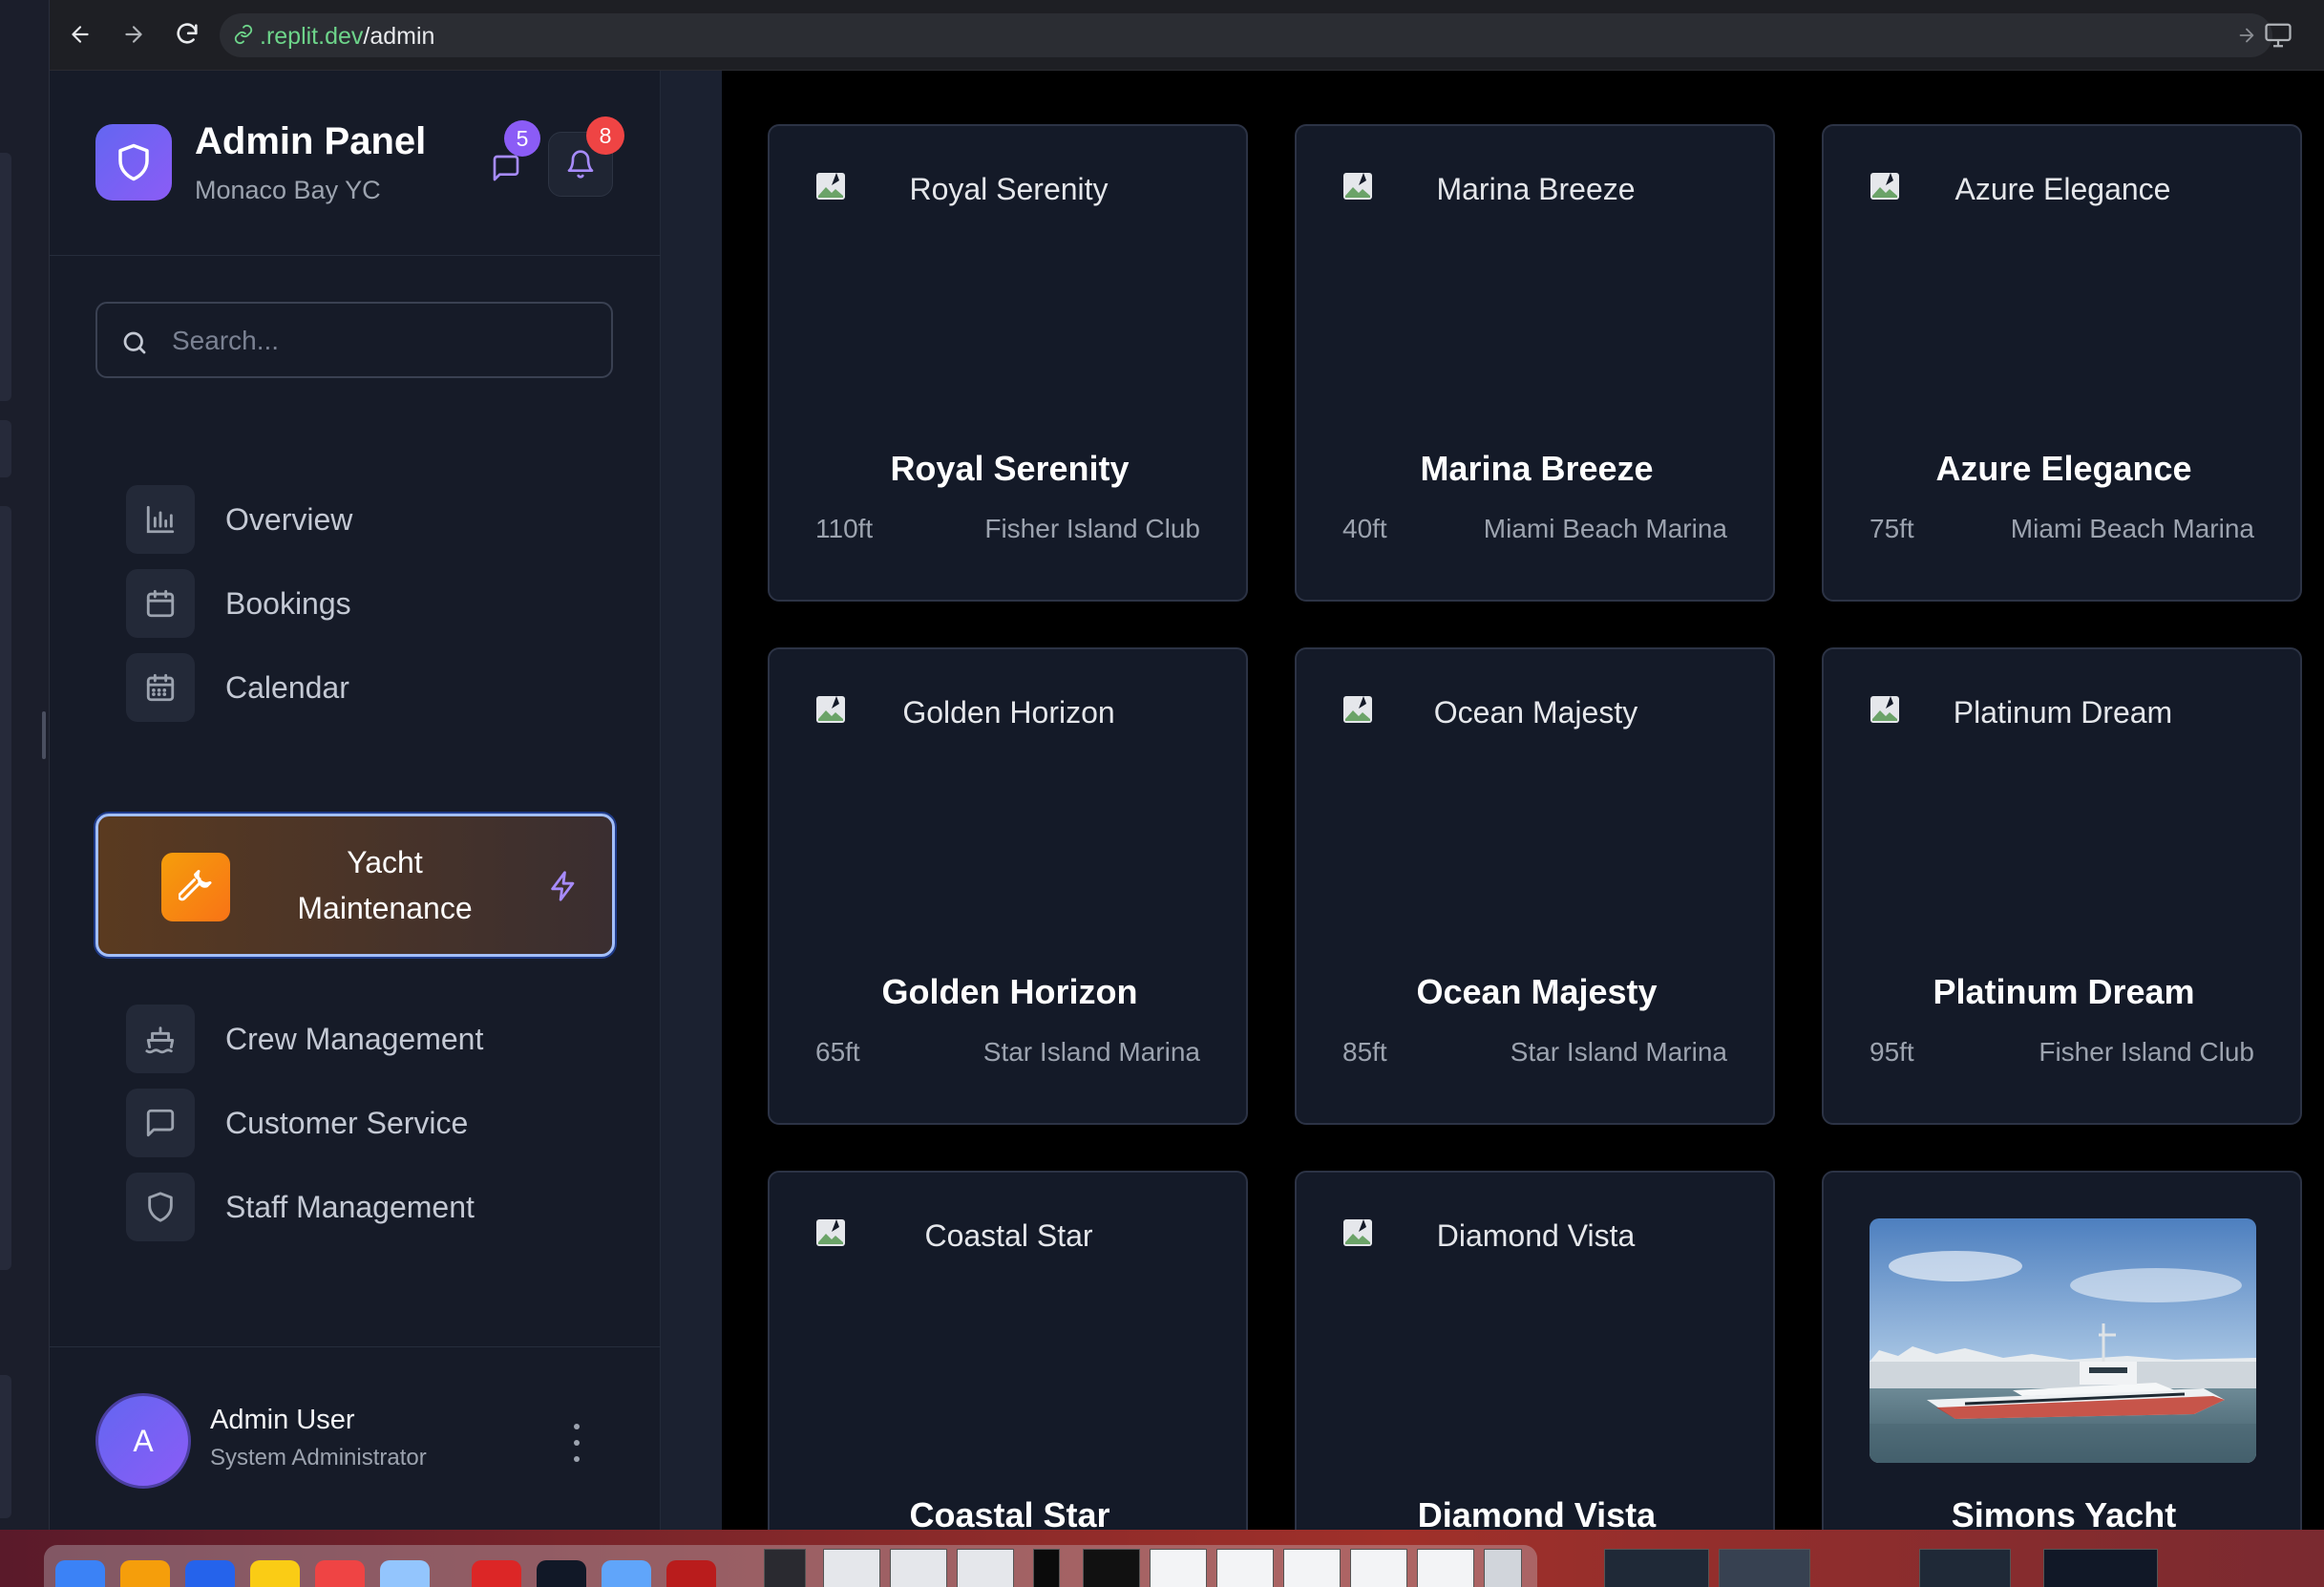  What do you see at coordinates (347, 1122) in the screenshot?
I see `nav-label: Customer Service` at bounding box center [347, 1122].